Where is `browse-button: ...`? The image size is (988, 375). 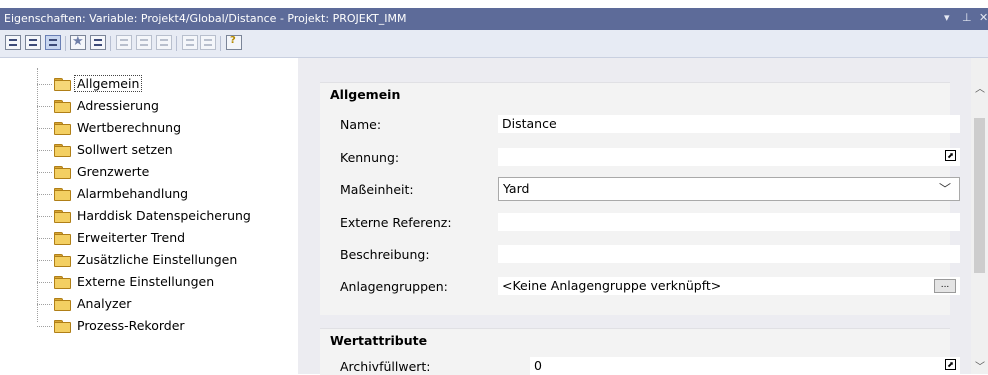
browse-button: ... is located at coordinates (945, 286).